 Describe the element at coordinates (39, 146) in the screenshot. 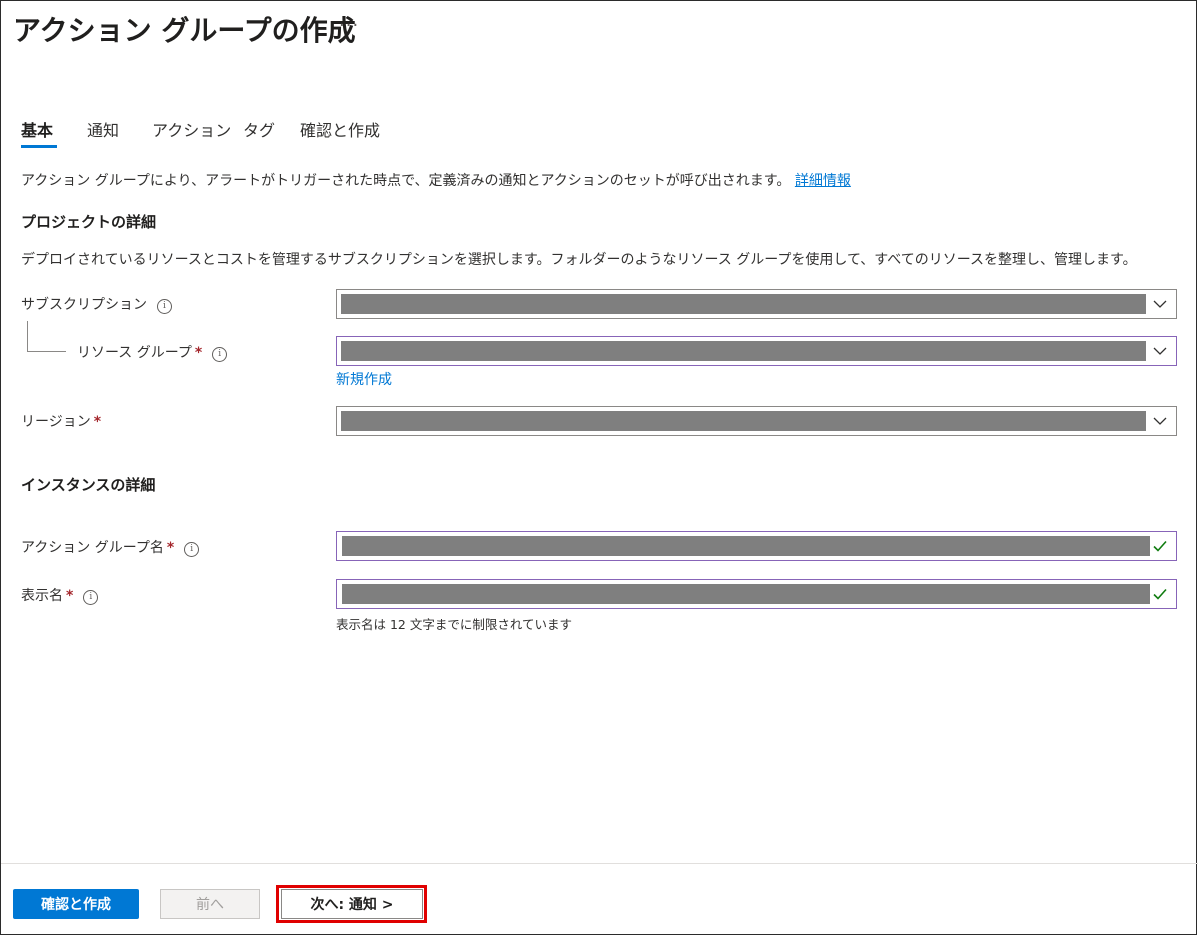

I see `active-tab-indicator` at that location.